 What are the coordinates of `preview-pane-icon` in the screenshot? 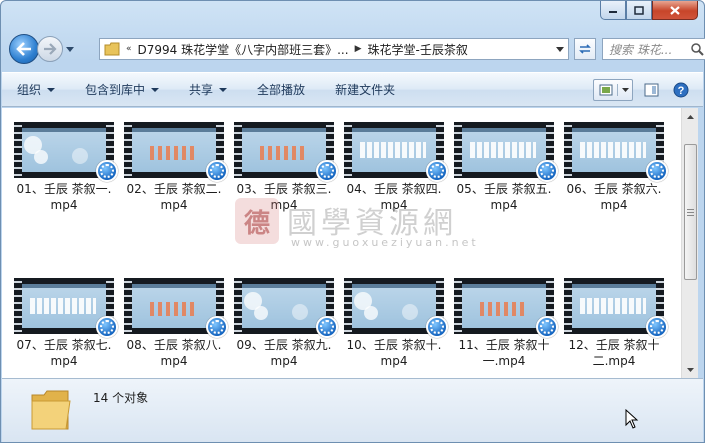 It's located at (651, 90).